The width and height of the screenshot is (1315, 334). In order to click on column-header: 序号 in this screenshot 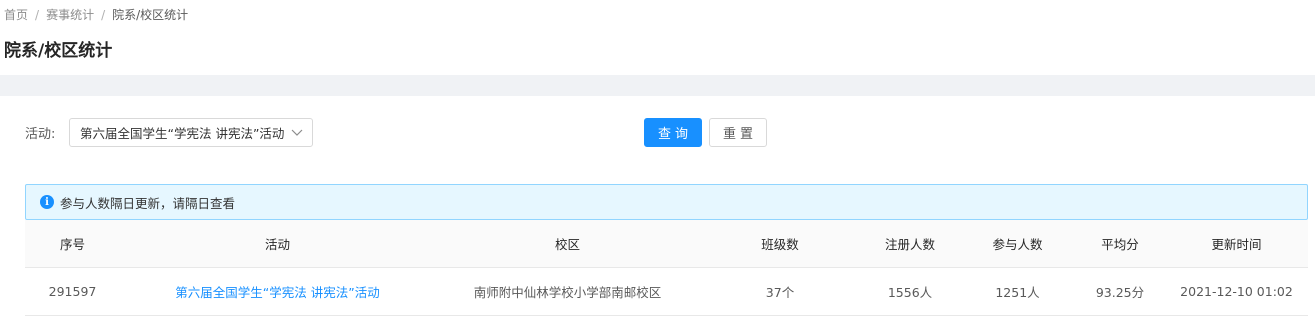, I will do `click(72, 244)`.